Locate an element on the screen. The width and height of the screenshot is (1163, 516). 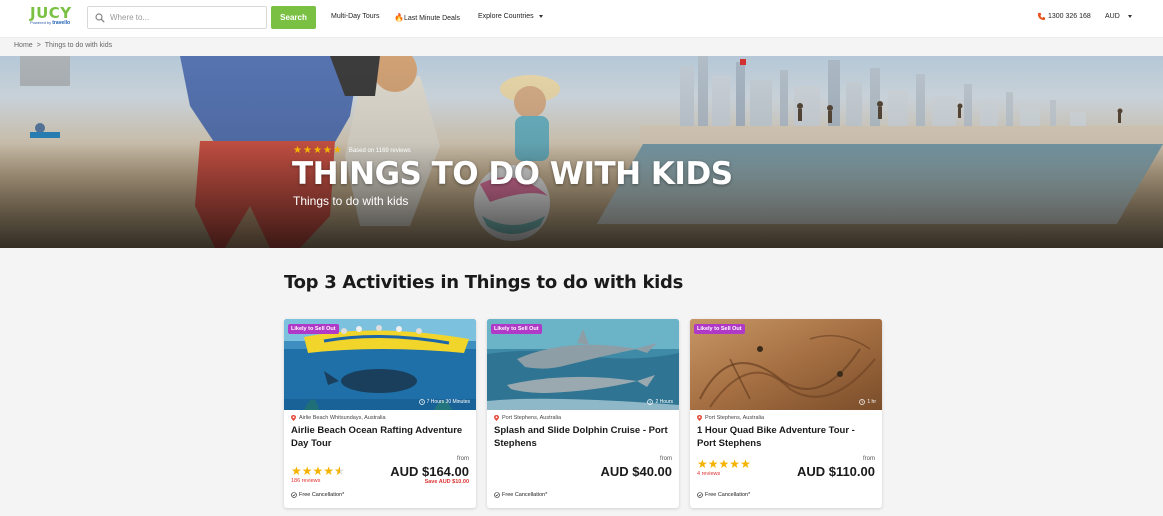
hero-subtitle: Things to do with kids is located at coordinates (351, 201).